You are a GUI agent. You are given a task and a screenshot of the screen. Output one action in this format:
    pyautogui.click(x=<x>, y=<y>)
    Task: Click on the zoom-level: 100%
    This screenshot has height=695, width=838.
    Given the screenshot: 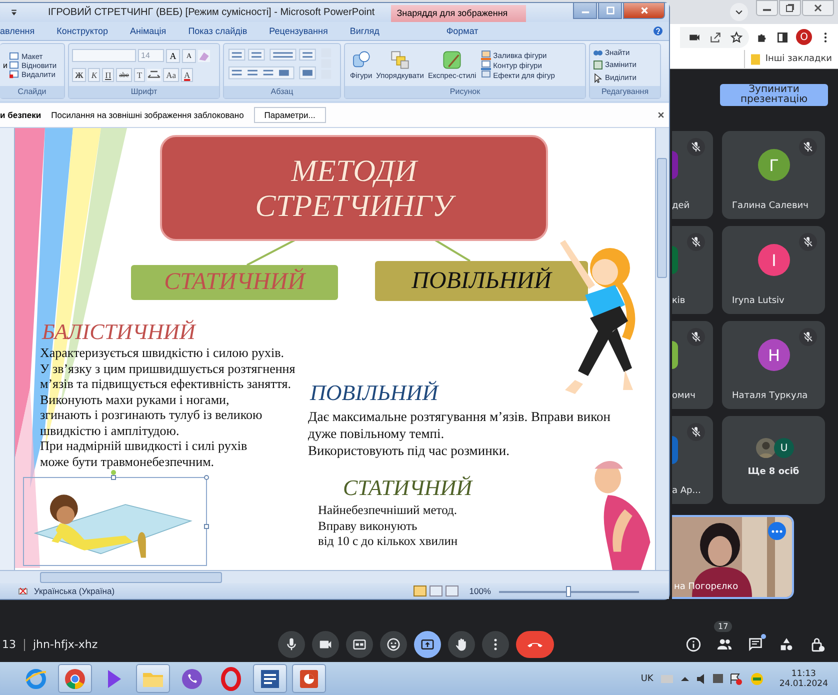 What is the action you would take?
    pyautogui.click(x=480, y=591)
    